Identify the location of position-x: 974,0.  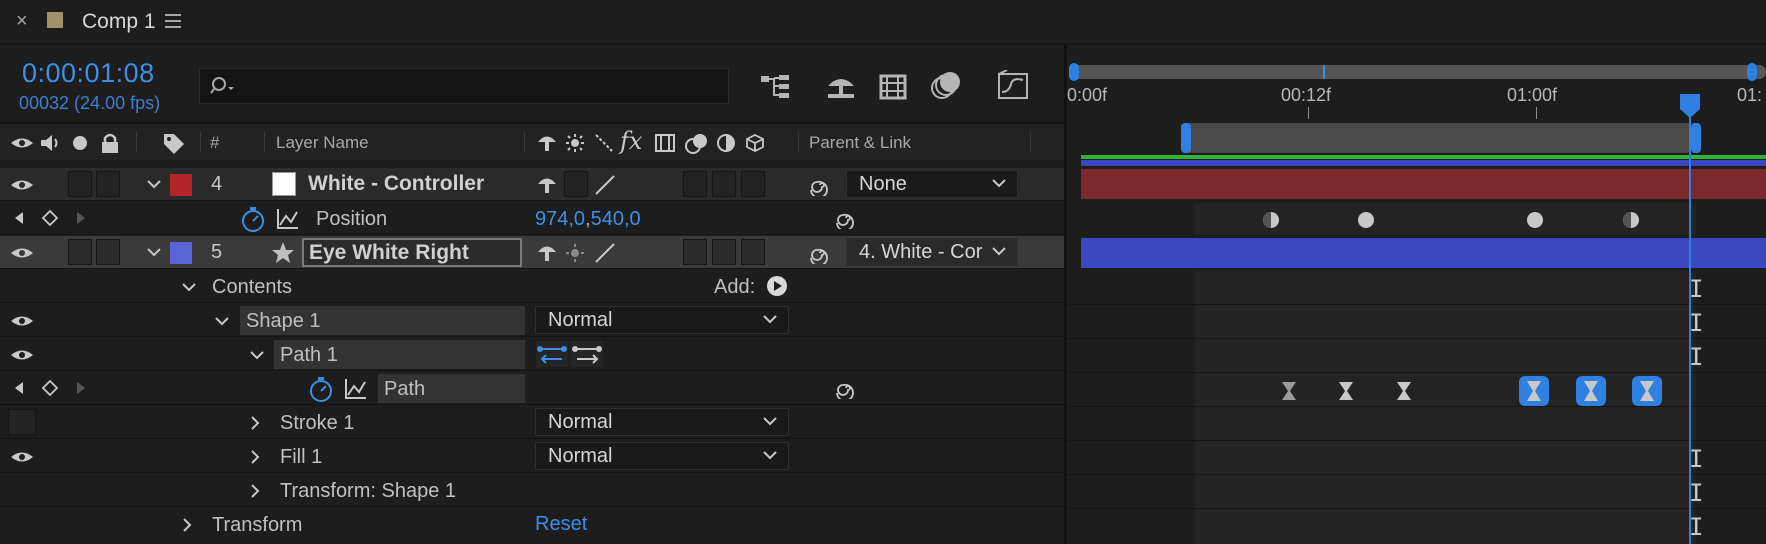
(560, 219).